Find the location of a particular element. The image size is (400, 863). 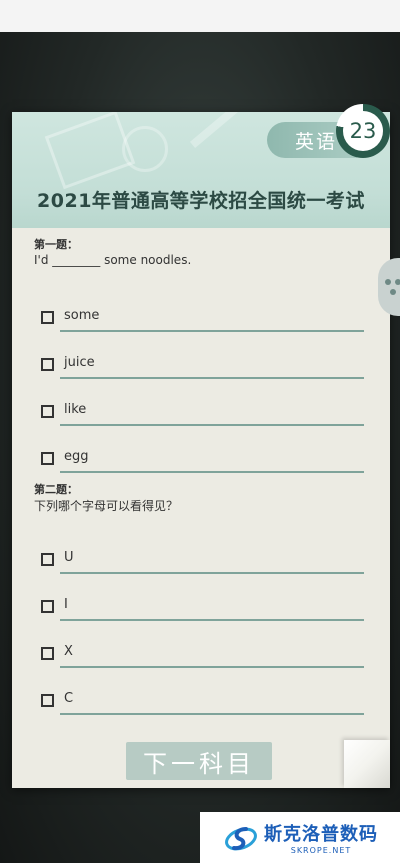

question-1-option-d: egg is located at coordinates (203, 461).